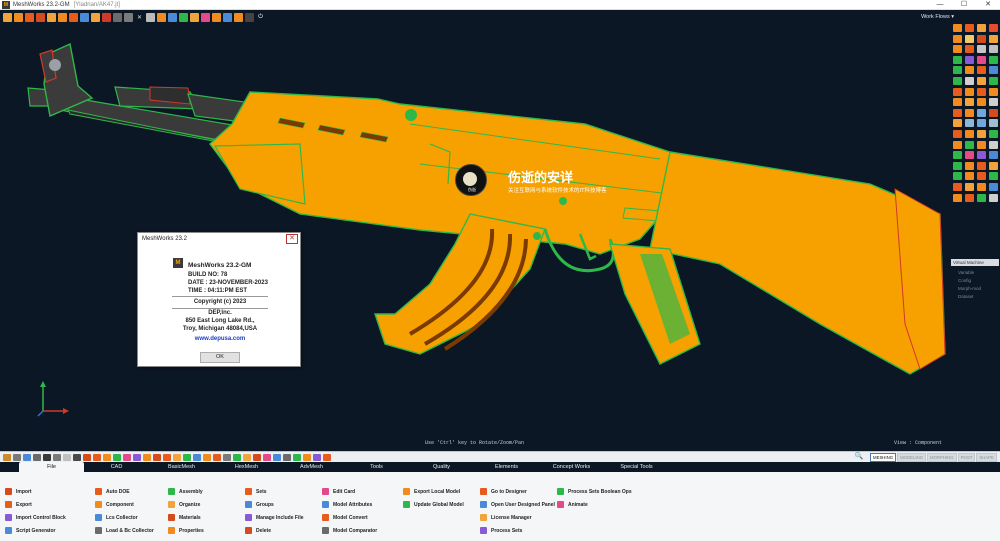 The height and width of the screenshot is (541, 1000). I want to click on ribbon-item-groups: Groups, so click(274, 504).